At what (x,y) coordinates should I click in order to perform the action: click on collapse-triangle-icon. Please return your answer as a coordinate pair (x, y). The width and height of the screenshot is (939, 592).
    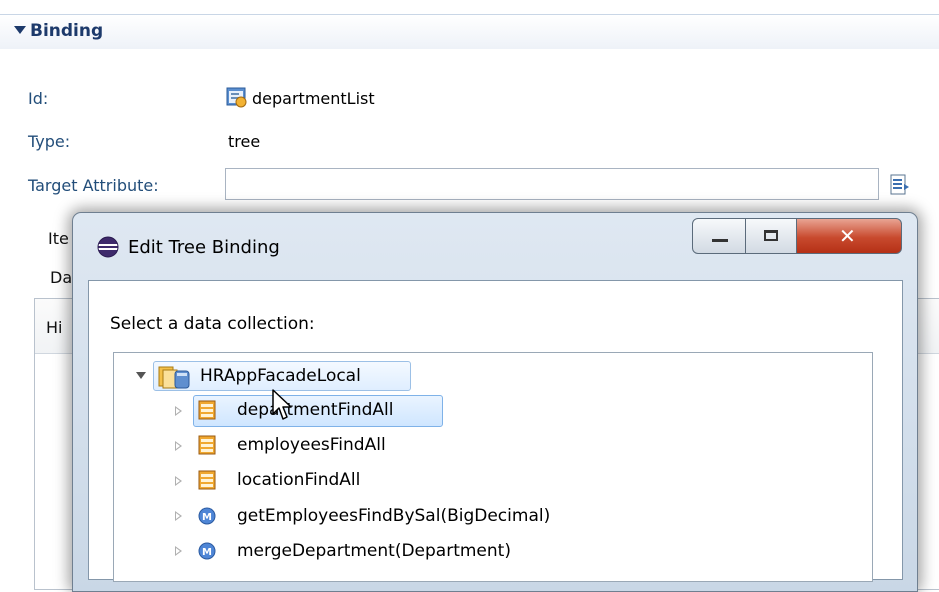
    Looking at the image, I should click on (20, 30).